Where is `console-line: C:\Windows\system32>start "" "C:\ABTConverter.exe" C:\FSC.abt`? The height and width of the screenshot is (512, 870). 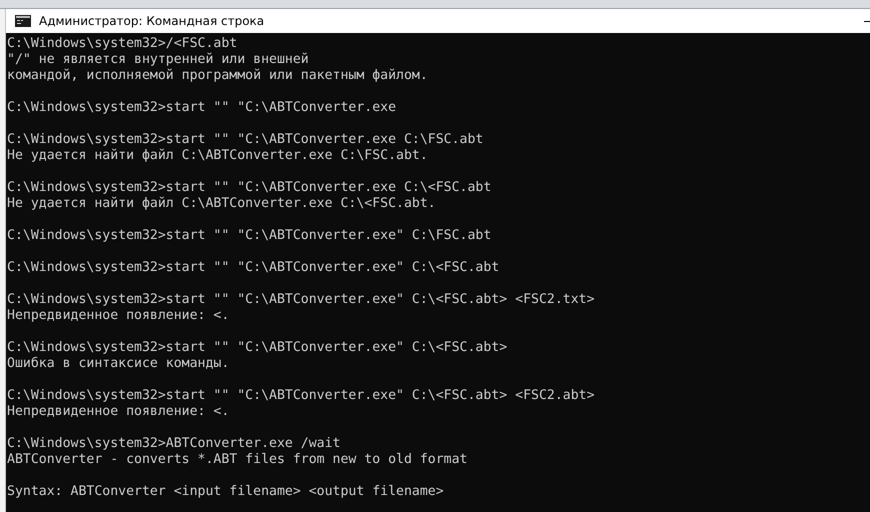
console-line: C:\Windows\system32>start "" "C:\ABTConverter.exe" C:\FSC.abt is located at coordinates (249, 236).